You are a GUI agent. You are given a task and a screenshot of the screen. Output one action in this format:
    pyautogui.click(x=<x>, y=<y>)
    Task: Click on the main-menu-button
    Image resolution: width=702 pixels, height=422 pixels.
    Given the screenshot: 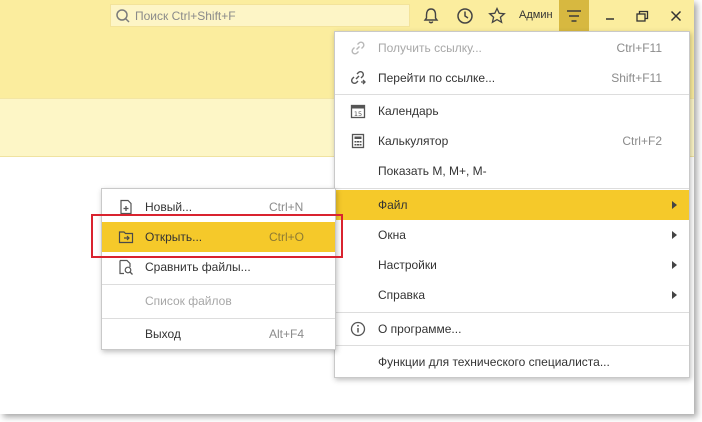 What is the action you would take?
    pyautogui.click(x=574, y=16)
    